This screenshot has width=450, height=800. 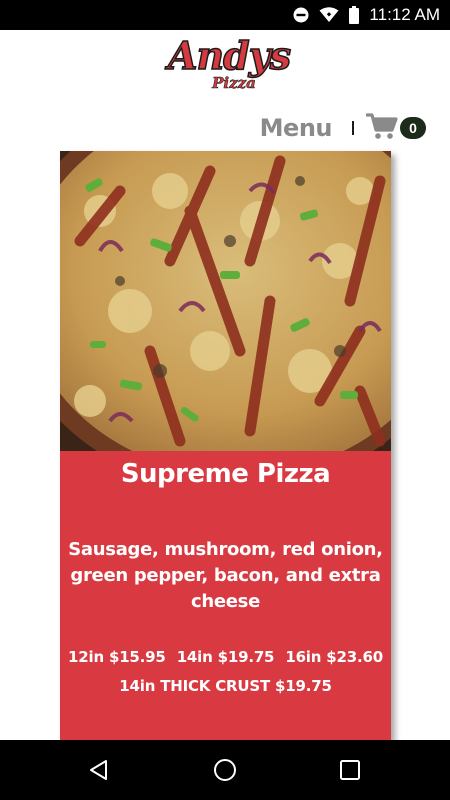 I want to click on andys-pizza-logo: Andys Pizza, so click(x=229, y=65).